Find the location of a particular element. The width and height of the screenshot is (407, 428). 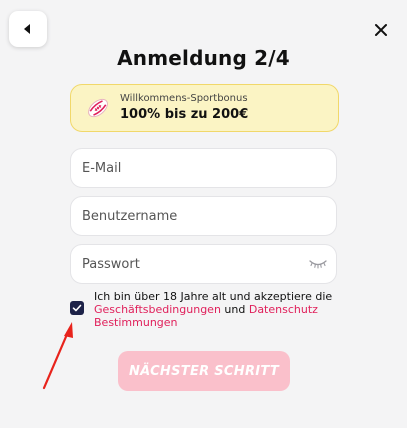

bonus-label: Willkommens-Sportbonus is located at coordinates (184, 98).